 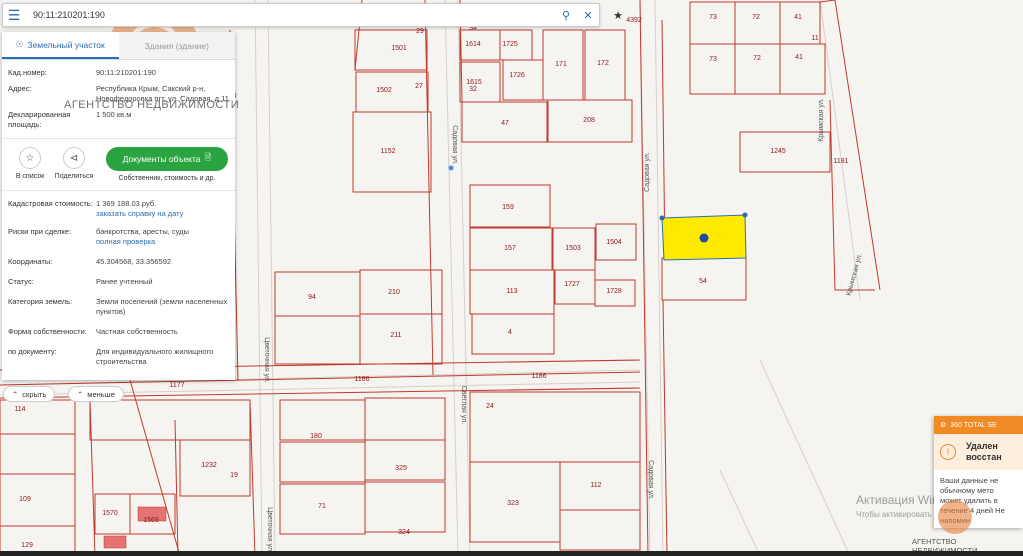 What do you see at coordinates (322, 506) in the screenshot?
I see `plot-number-label: 71` at bounding box center [322, 506].